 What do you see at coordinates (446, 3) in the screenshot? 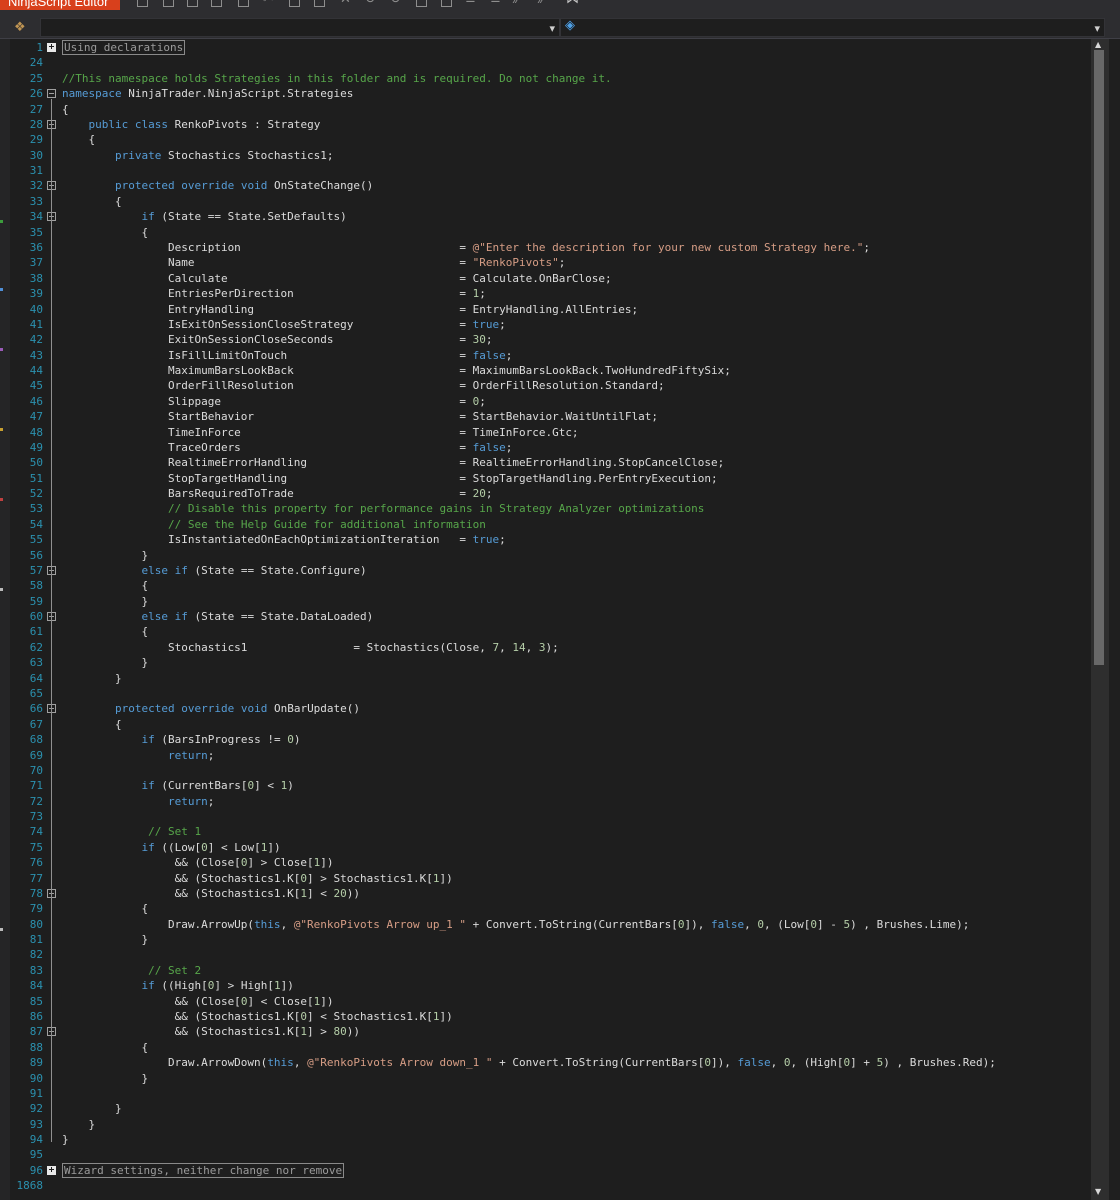
I see `calculator-icon` at bounding box center [446, 3].